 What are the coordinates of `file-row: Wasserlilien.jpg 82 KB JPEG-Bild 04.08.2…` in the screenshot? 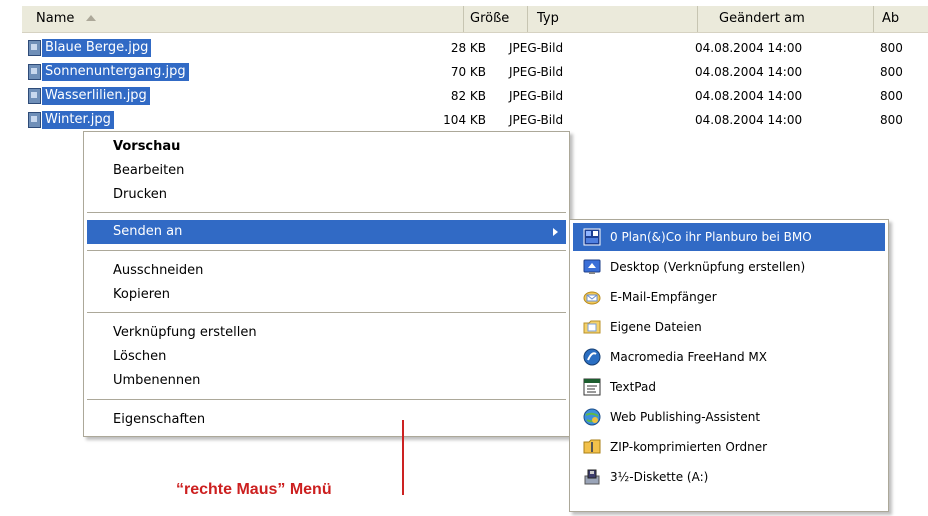 It's located at (475, 96).